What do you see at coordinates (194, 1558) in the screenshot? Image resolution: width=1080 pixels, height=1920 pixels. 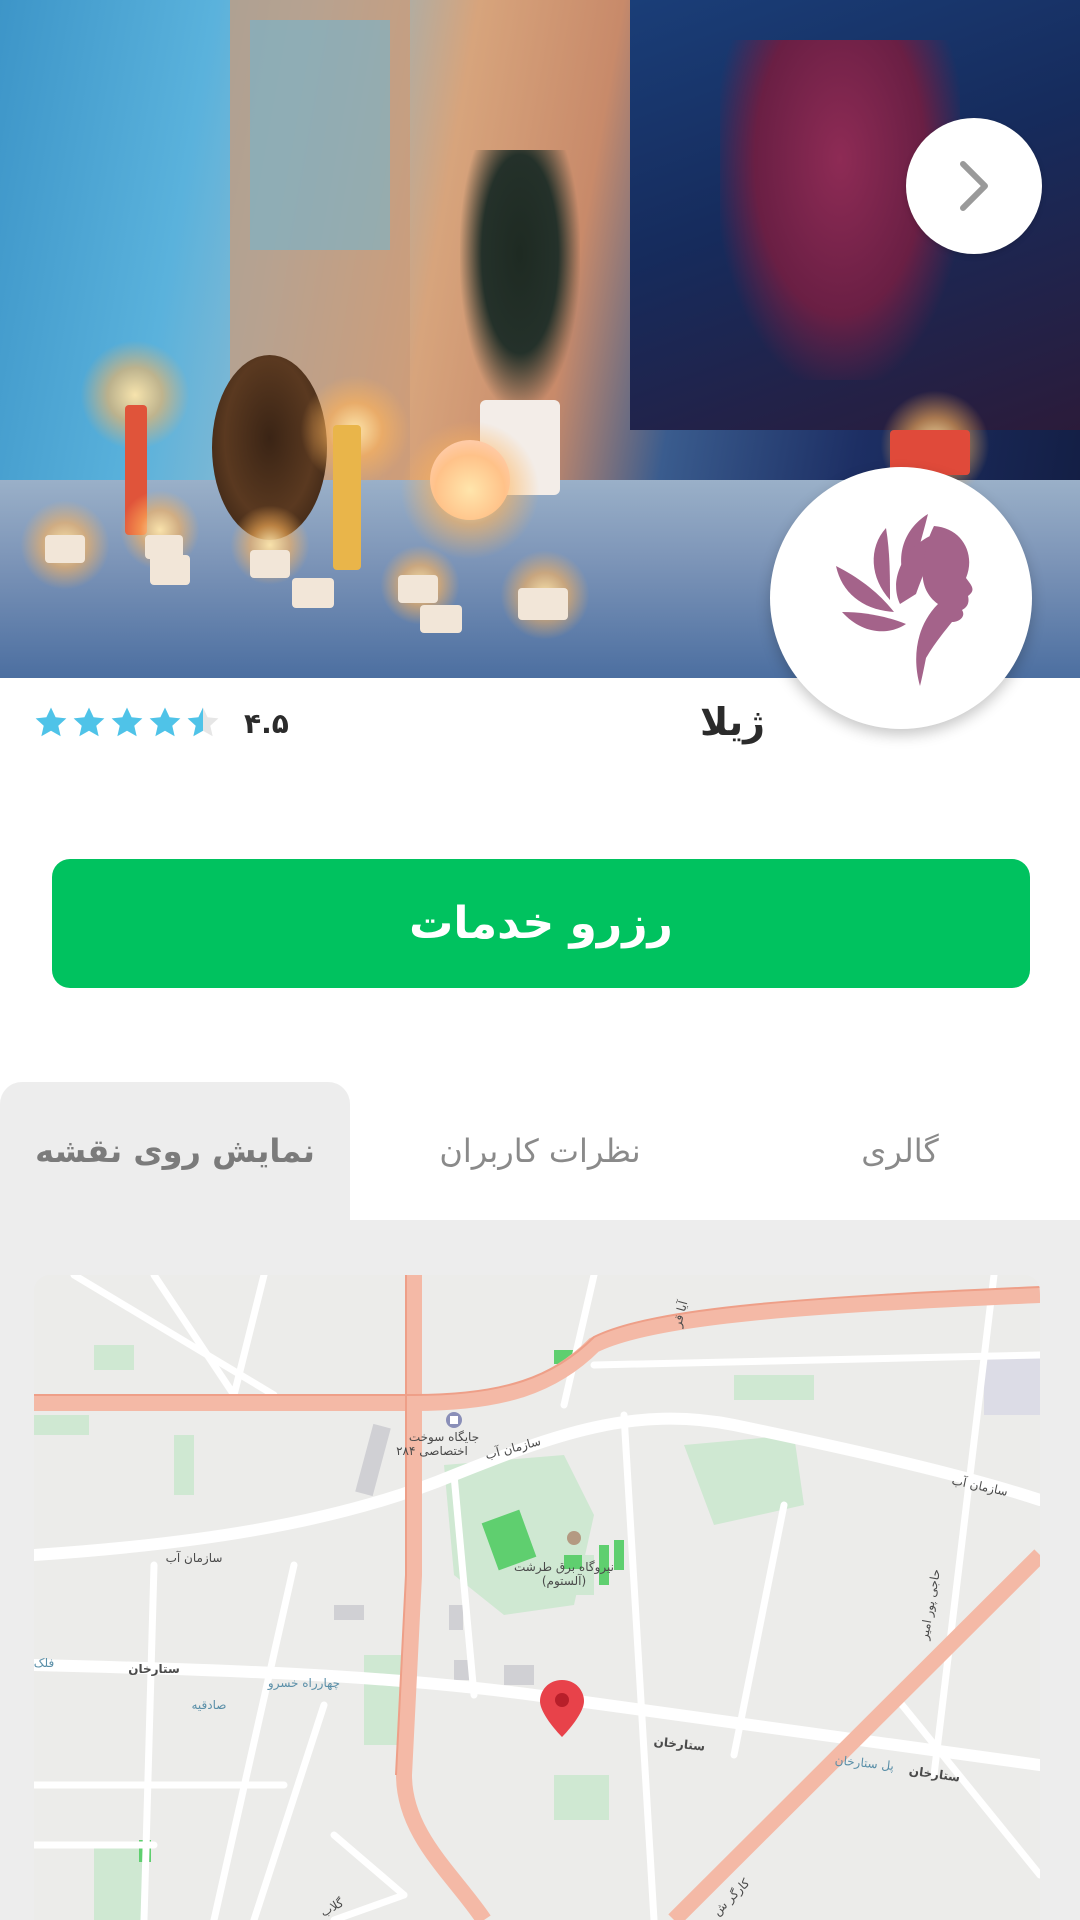 I see `map-label-water-2: سازمان آب` at bounding box center [194, 1558].